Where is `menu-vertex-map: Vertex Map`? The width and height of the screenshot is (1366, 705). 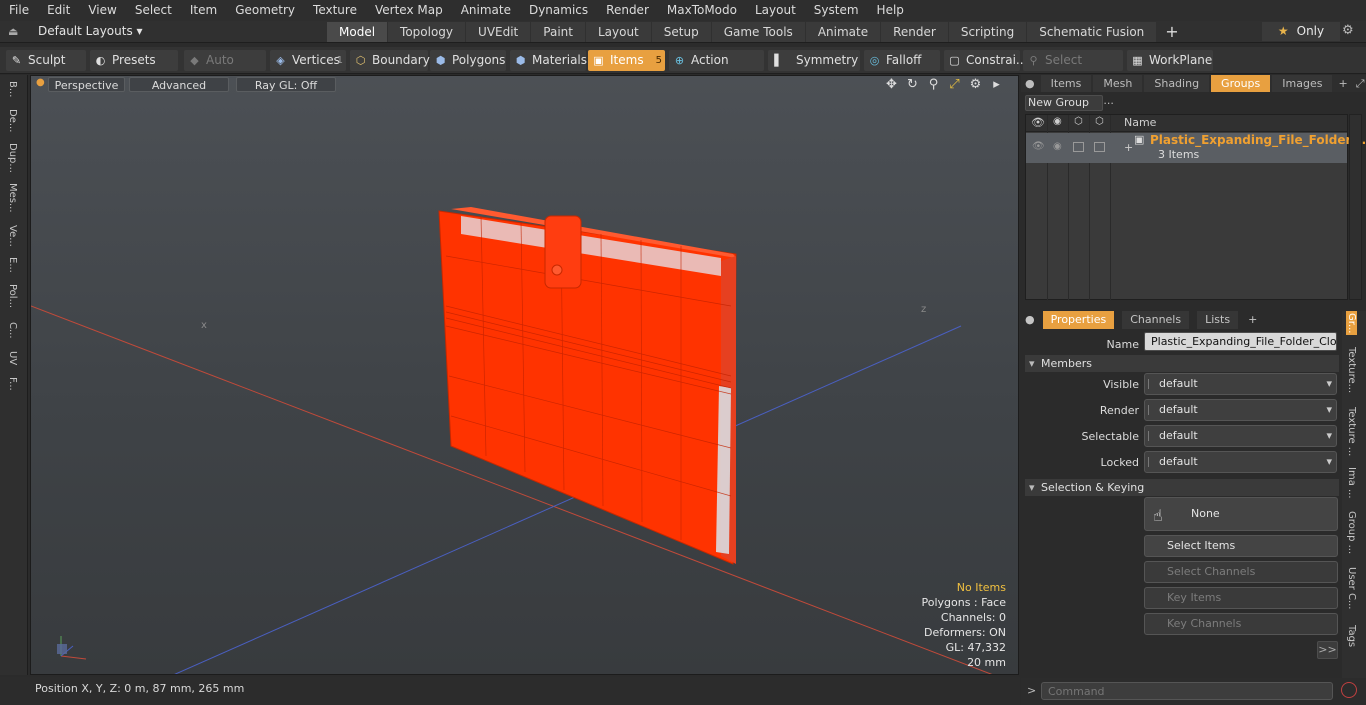 menu-vertex-map: Vertex Map is located at coordinates (409, 10).